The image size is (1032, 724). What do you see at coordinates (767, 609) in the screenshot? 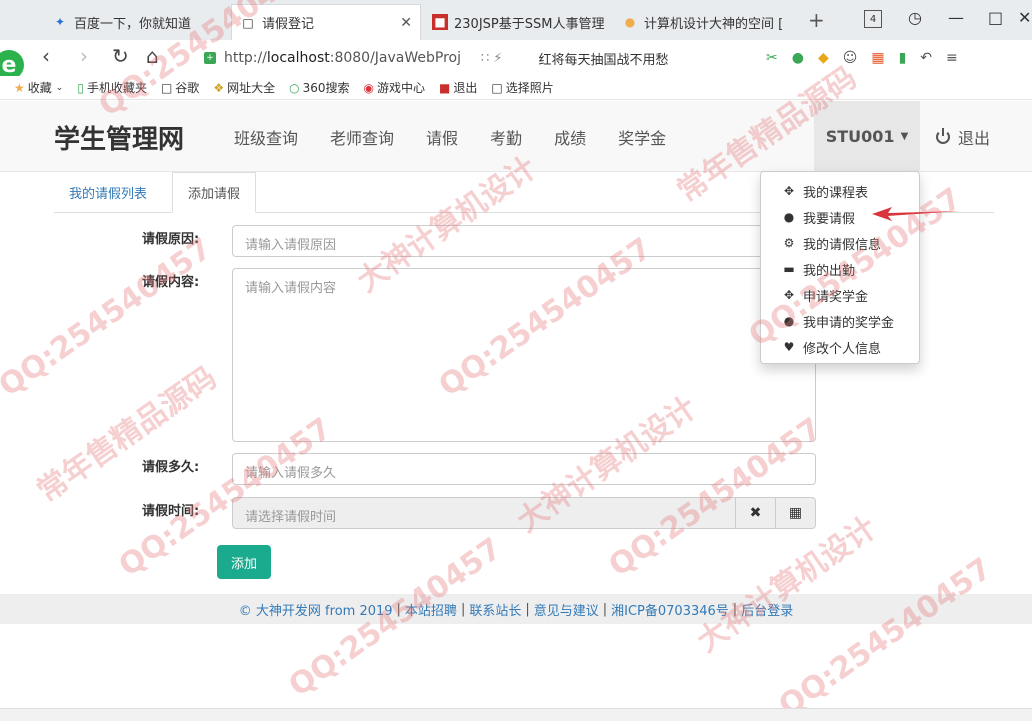
I see `footer-link-admin: 后台登录` at bounding box center [767, 609].